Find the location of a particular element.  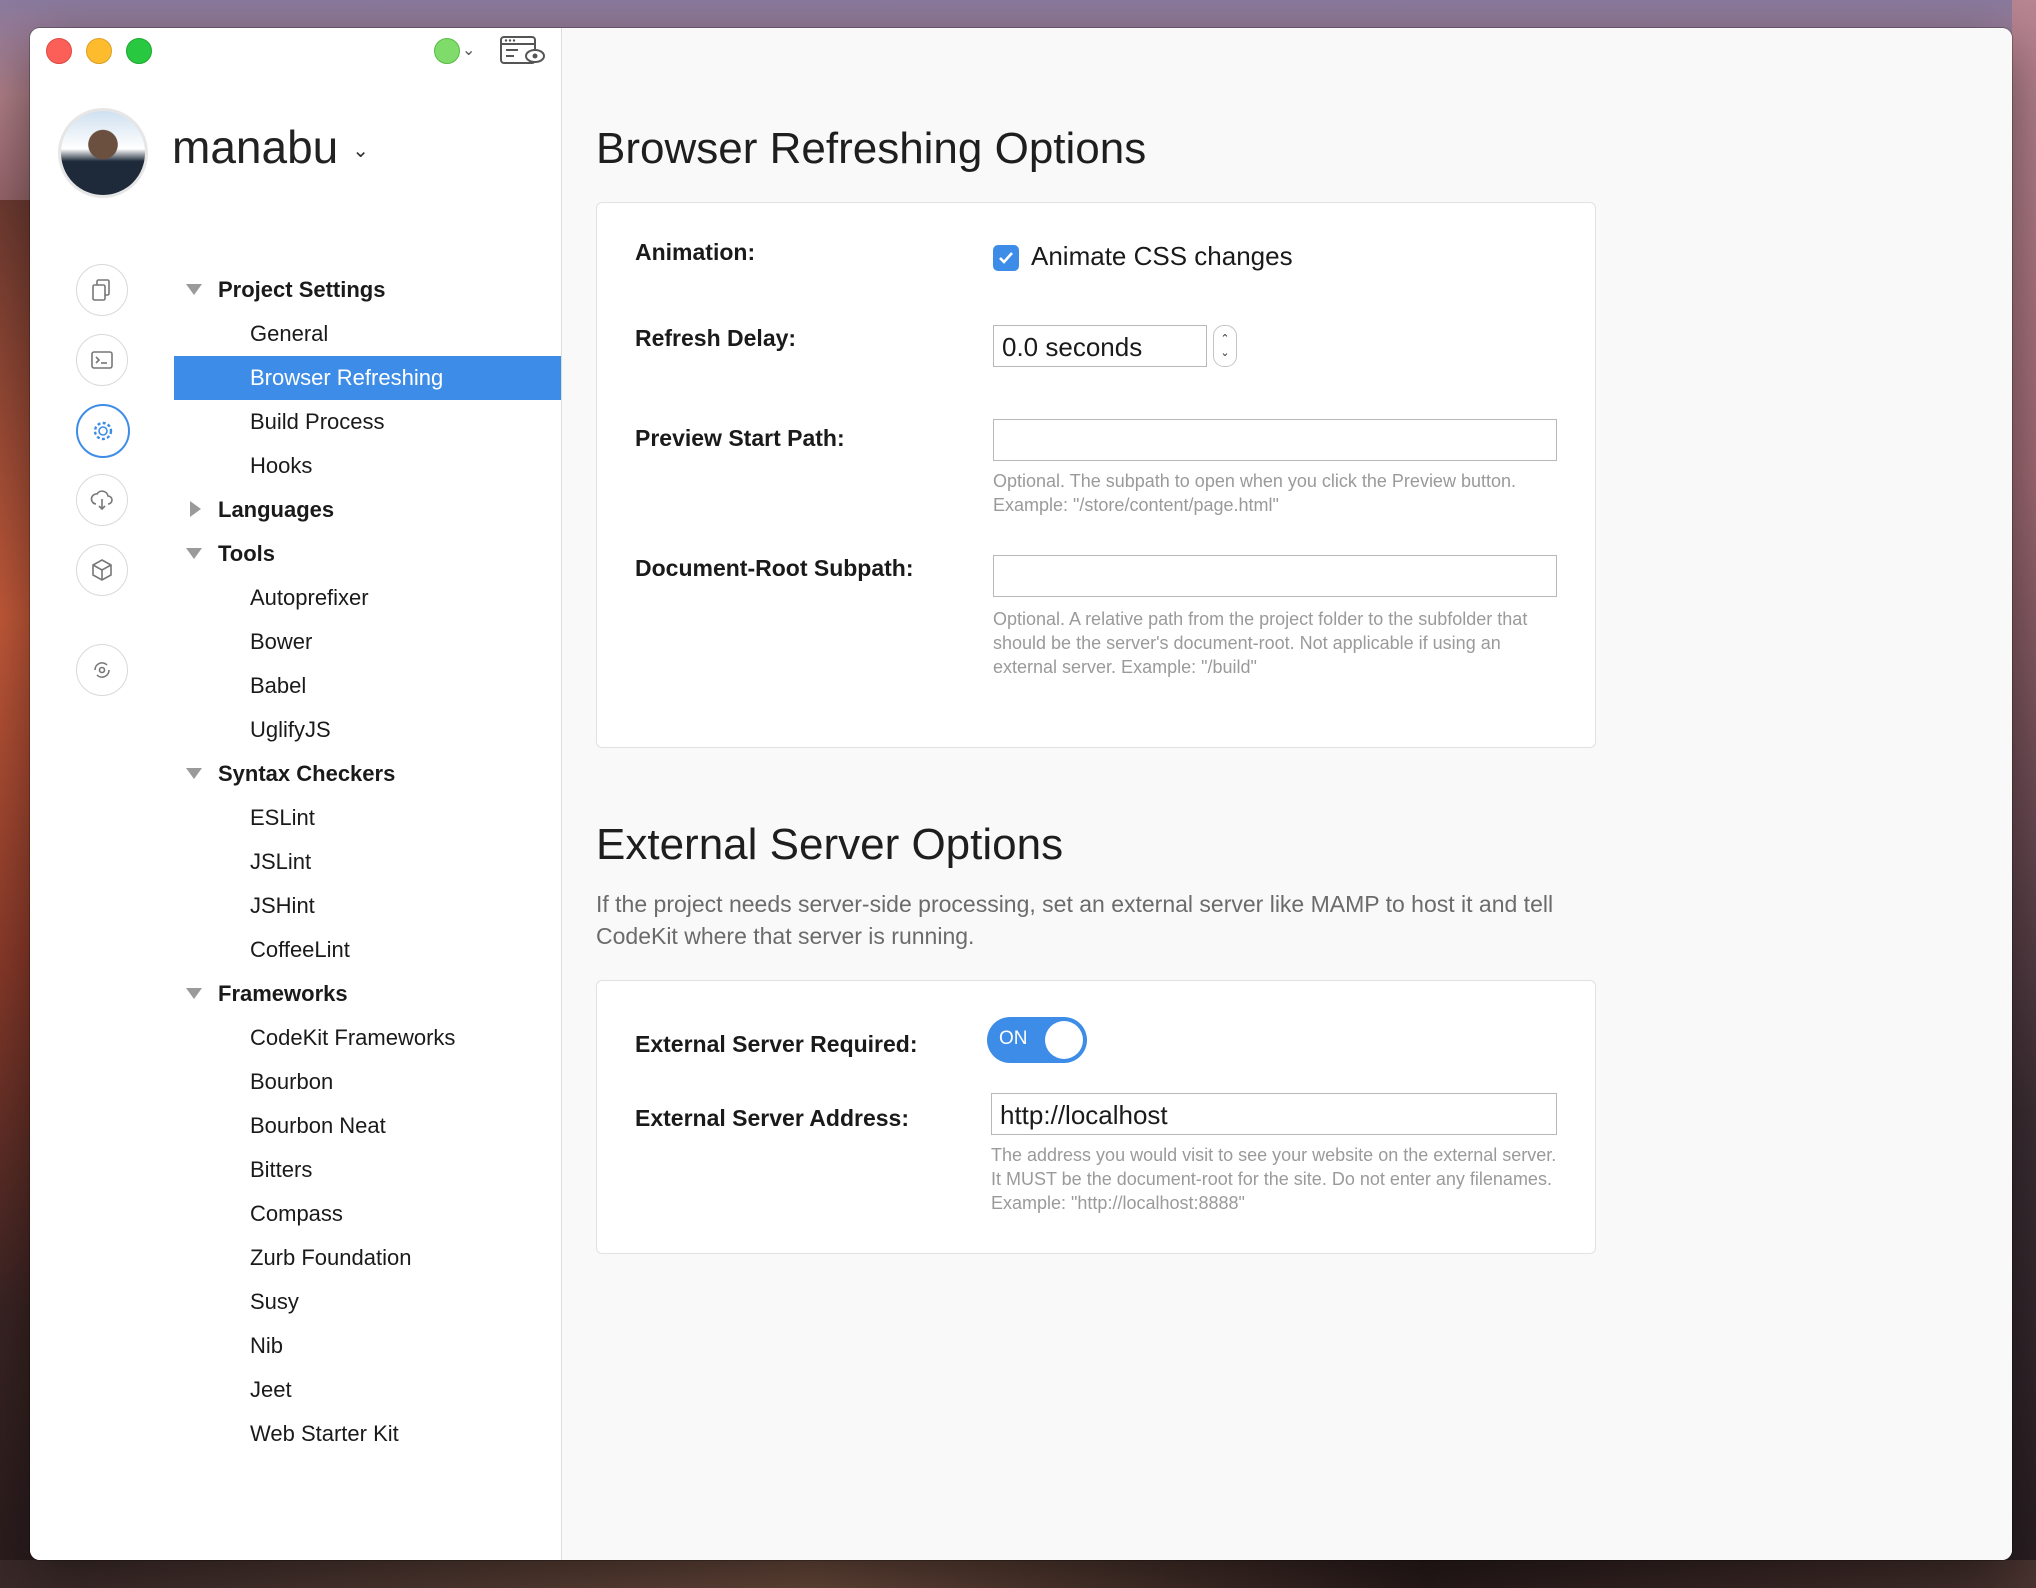

preview-browser-icon is located at coordinates (523, 51).